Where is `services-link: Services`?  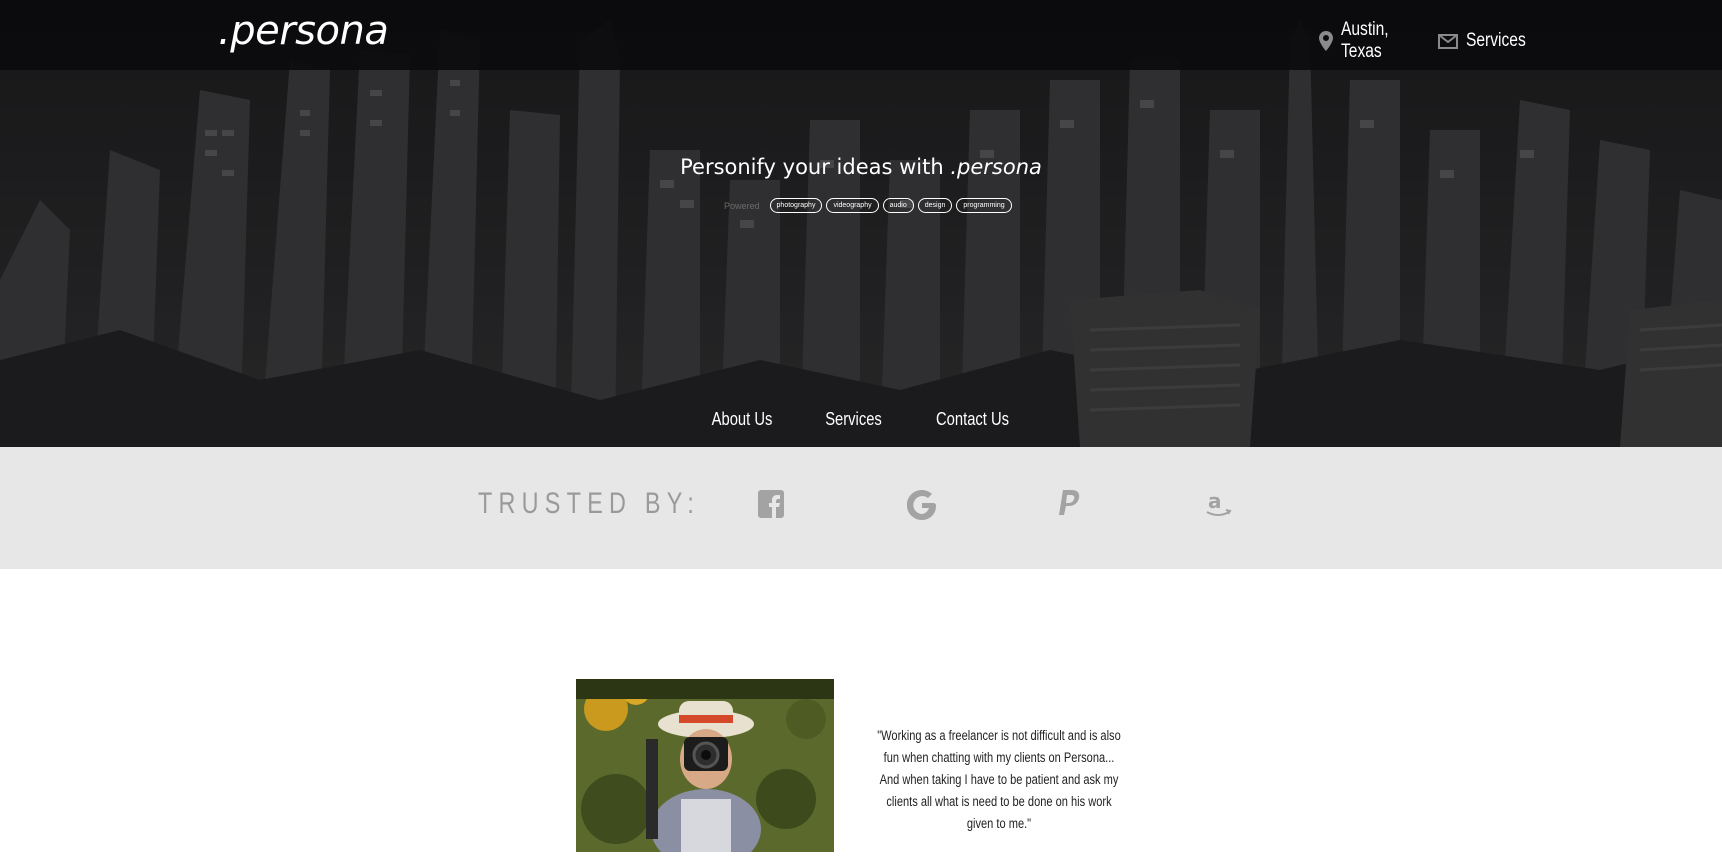 services-link: Services is located at coordinates (1496, 41).